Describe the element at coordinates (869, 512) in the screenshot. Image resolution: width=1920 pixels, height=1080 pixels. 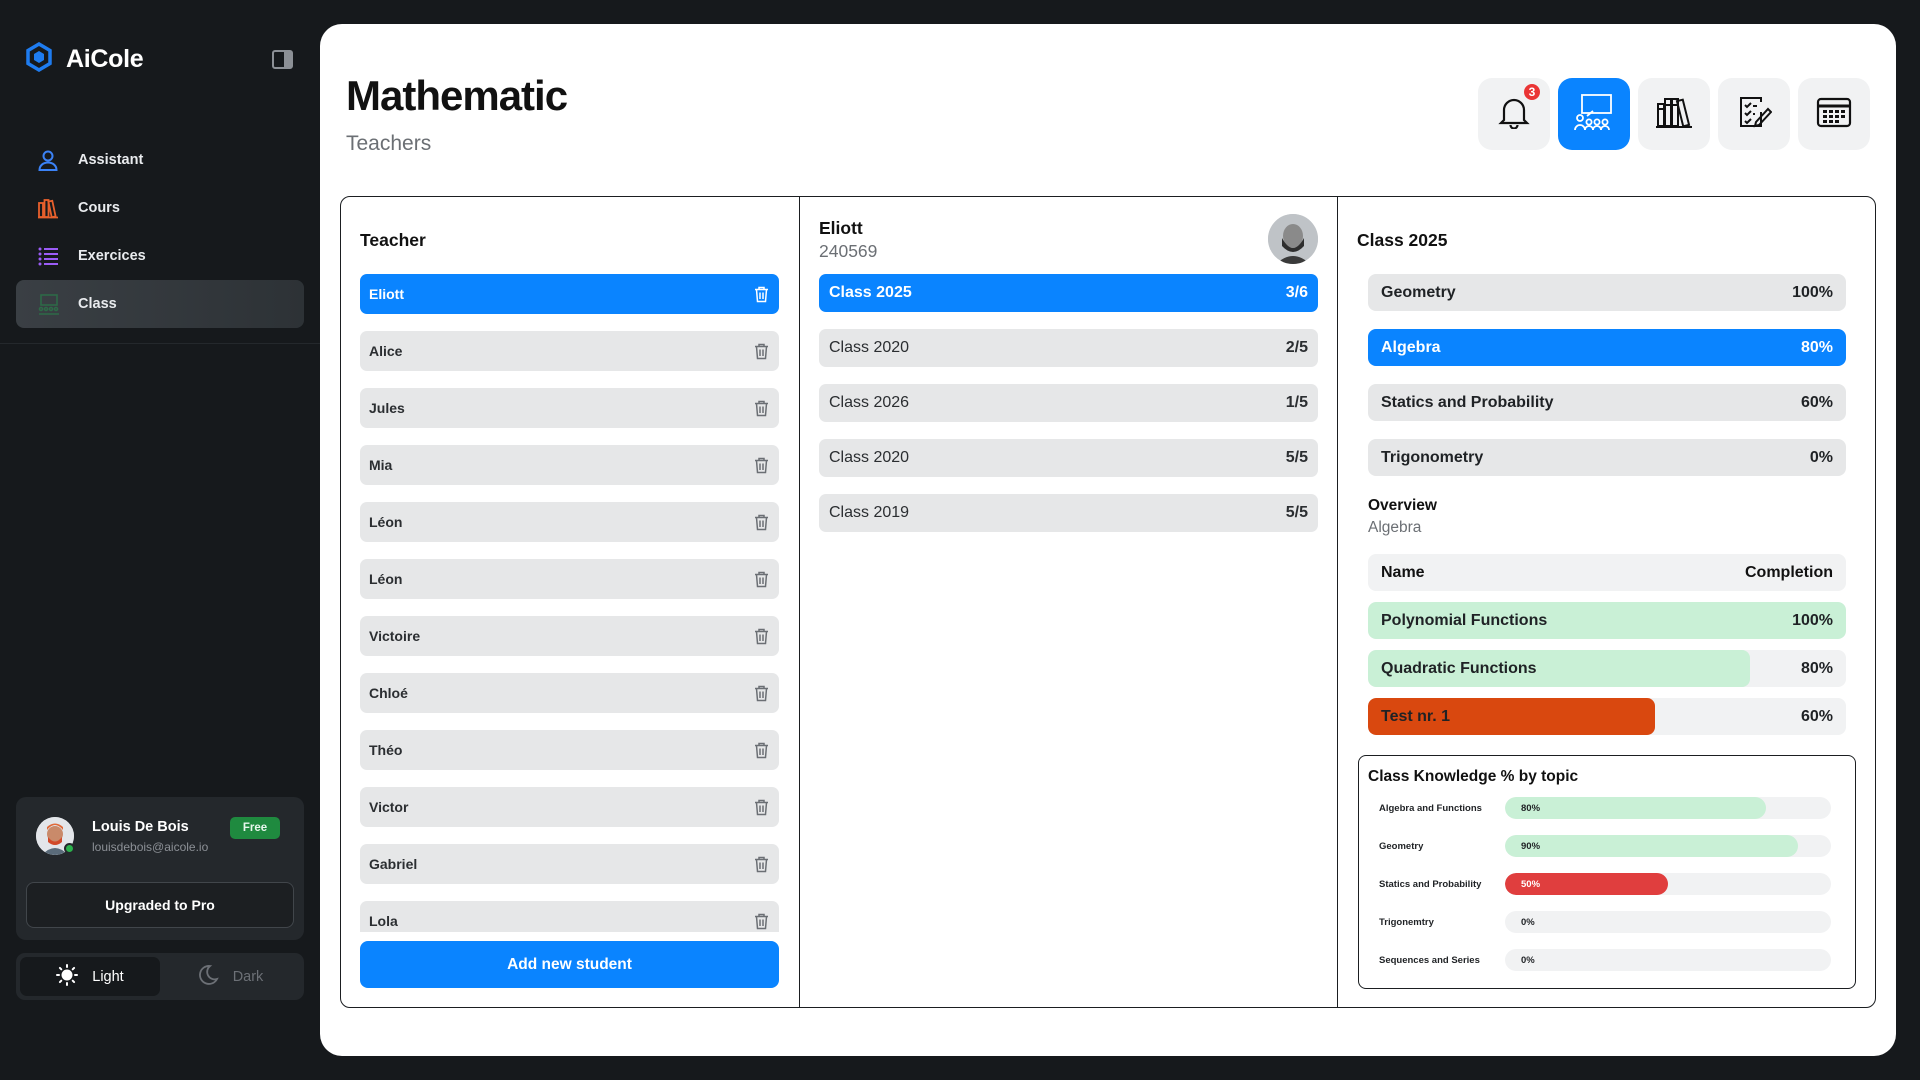
I see `class-name: Class 2019` at that location.